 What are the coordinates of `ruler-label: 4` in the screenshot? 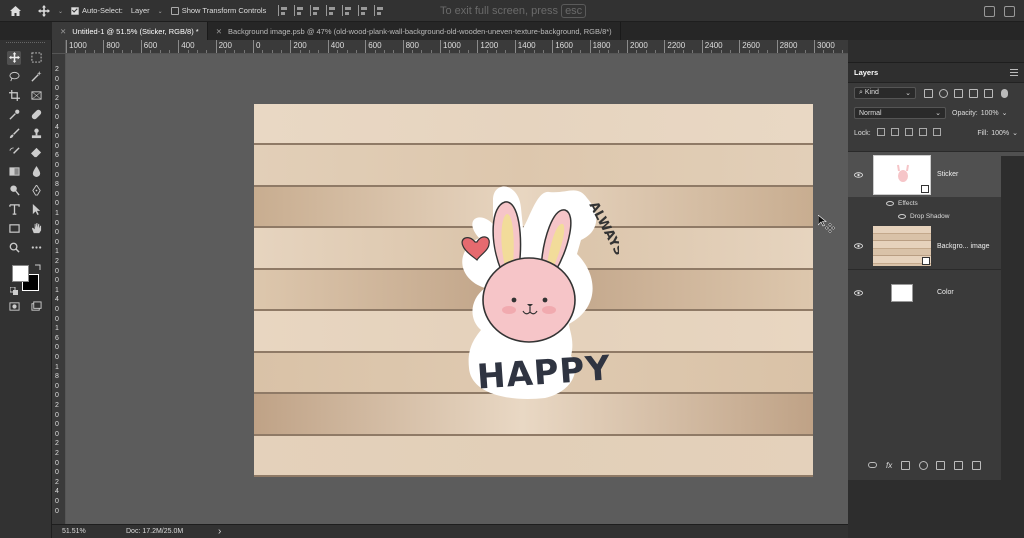 It's located at (57, 492).